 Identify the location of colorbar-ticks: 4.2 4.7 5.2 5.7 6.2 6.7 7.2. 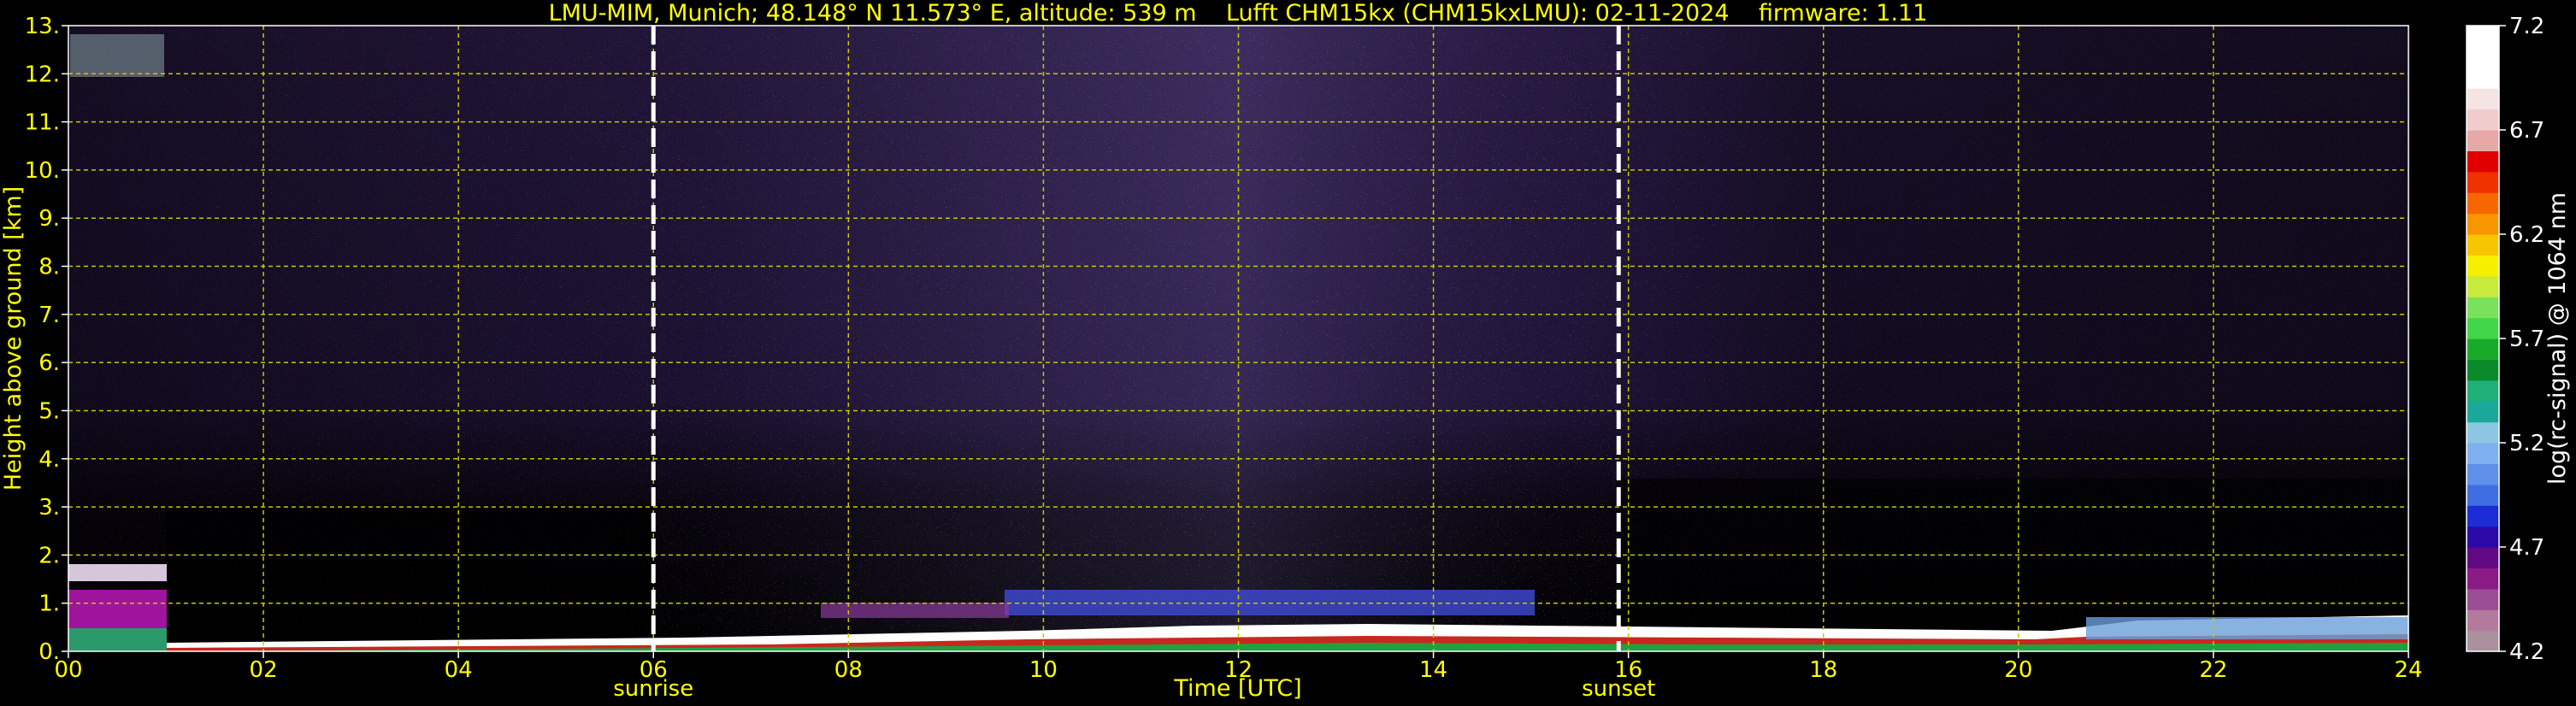
(2521, 339).